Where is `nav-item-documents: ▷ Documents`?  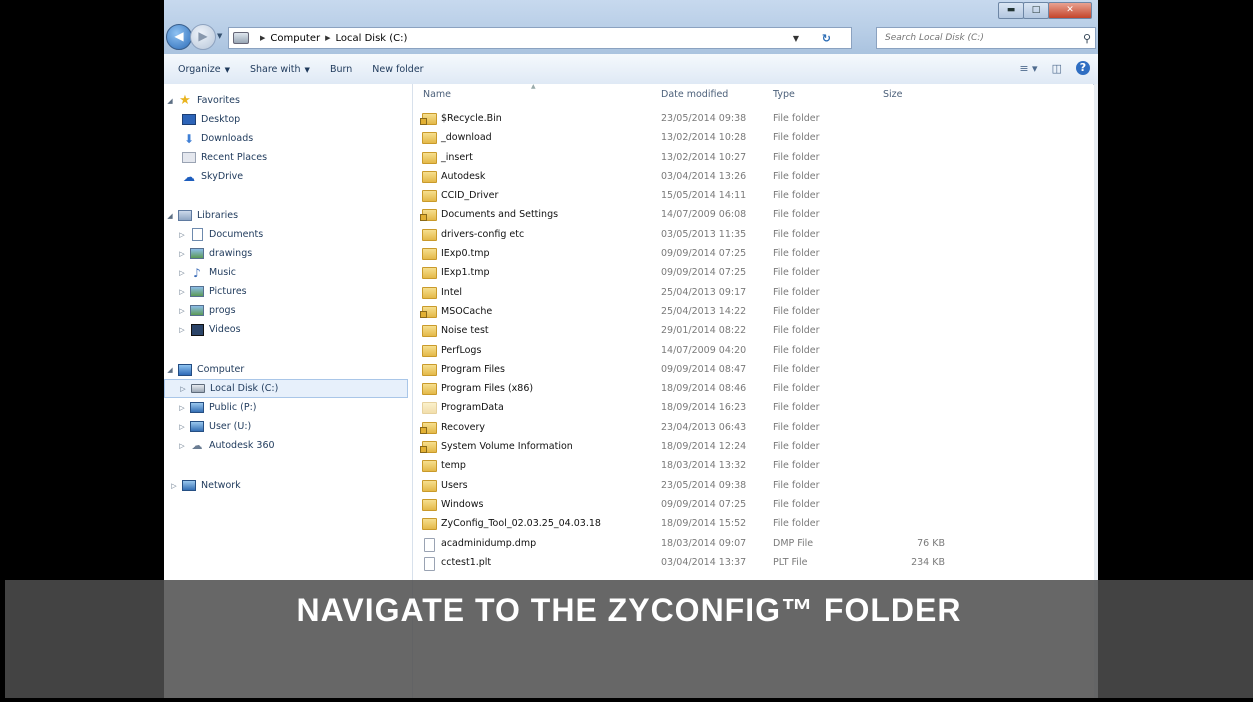 nav-item-documents: ▷ Documents is located at coordinates (288, 234).